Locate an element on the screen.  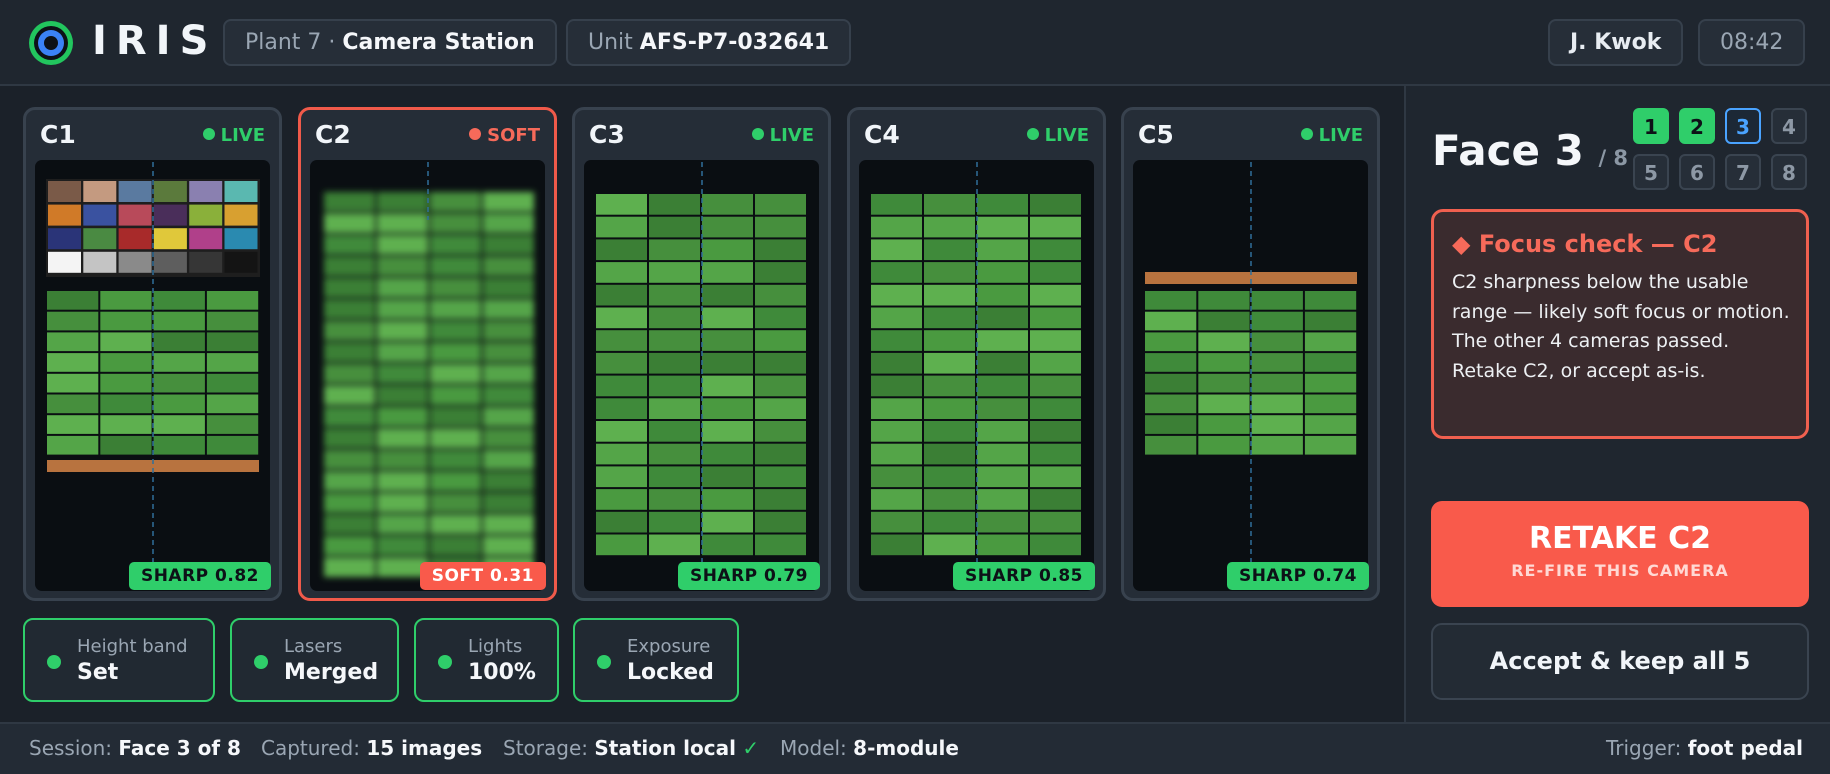
chip-lasers: Lasers Merged is located at coordinates (314, 660).